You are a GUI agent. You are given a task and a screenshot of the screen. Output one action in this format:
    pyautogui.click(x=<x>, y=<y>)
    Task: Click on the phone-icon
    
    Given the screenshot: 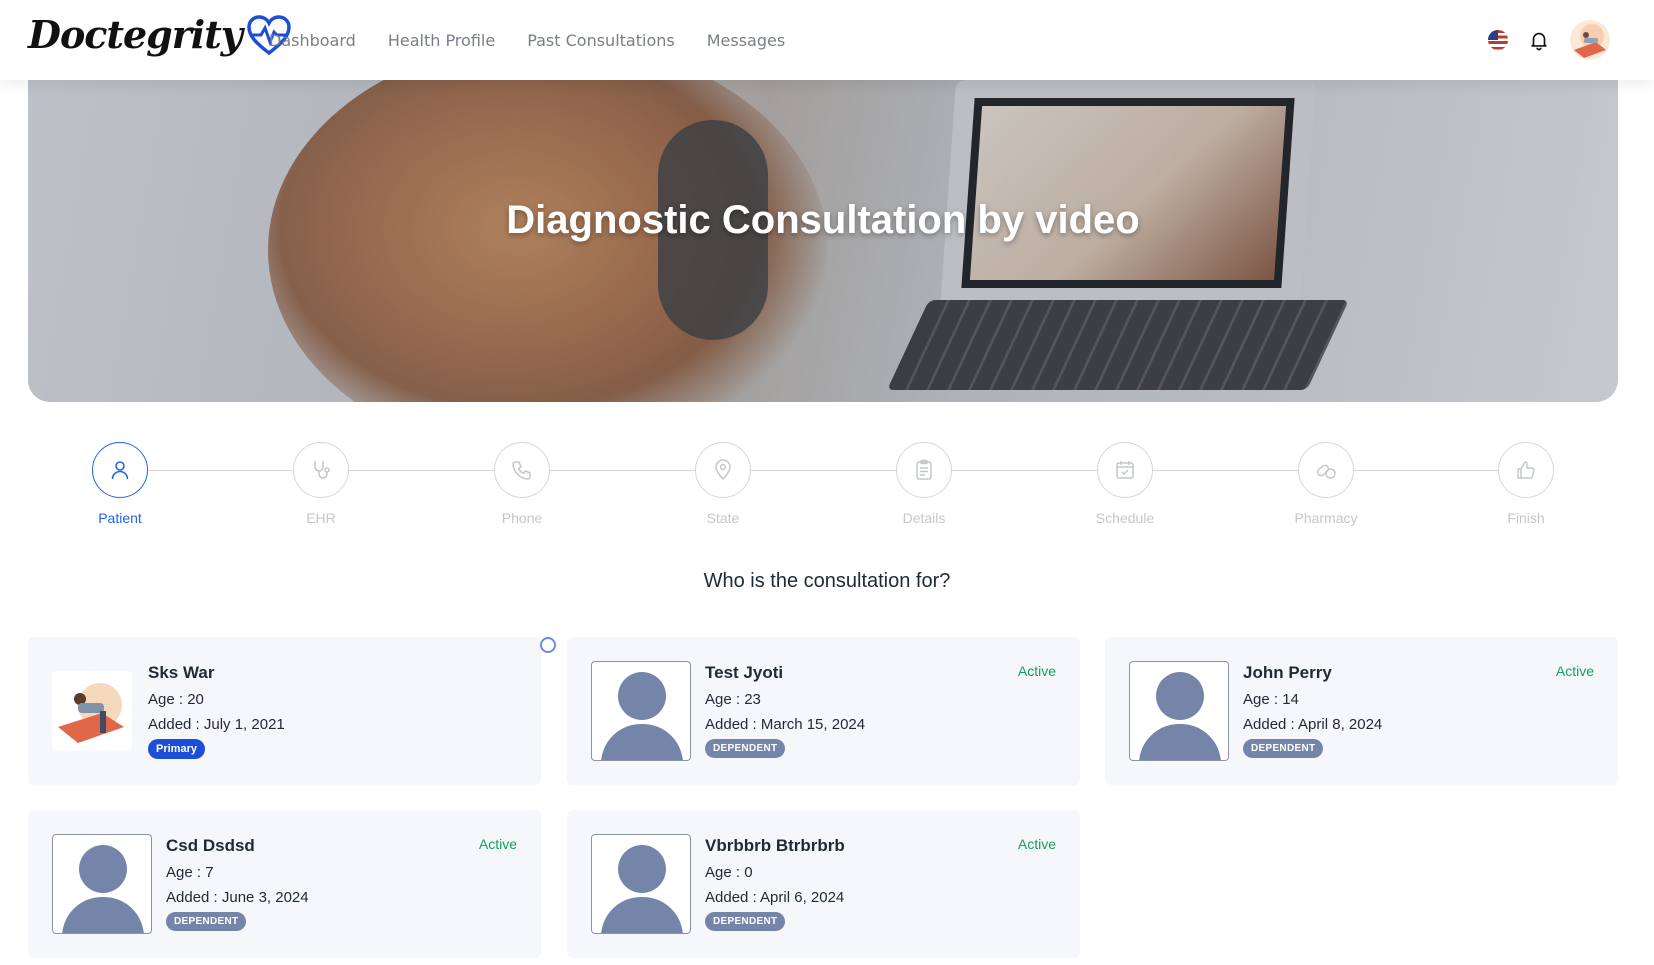 What is the action you would take?
    pyautogui.click(x=521, y=470)
    